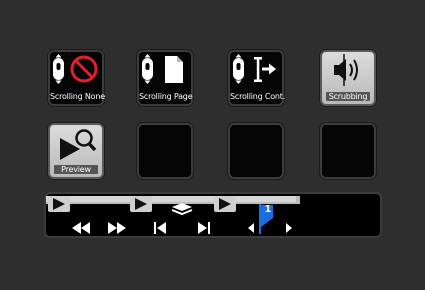 This screenshot has width=425, height=290. Describe the element at coordinates (268, 209) in the screenshot. I see `marker-number: 1` at that location.